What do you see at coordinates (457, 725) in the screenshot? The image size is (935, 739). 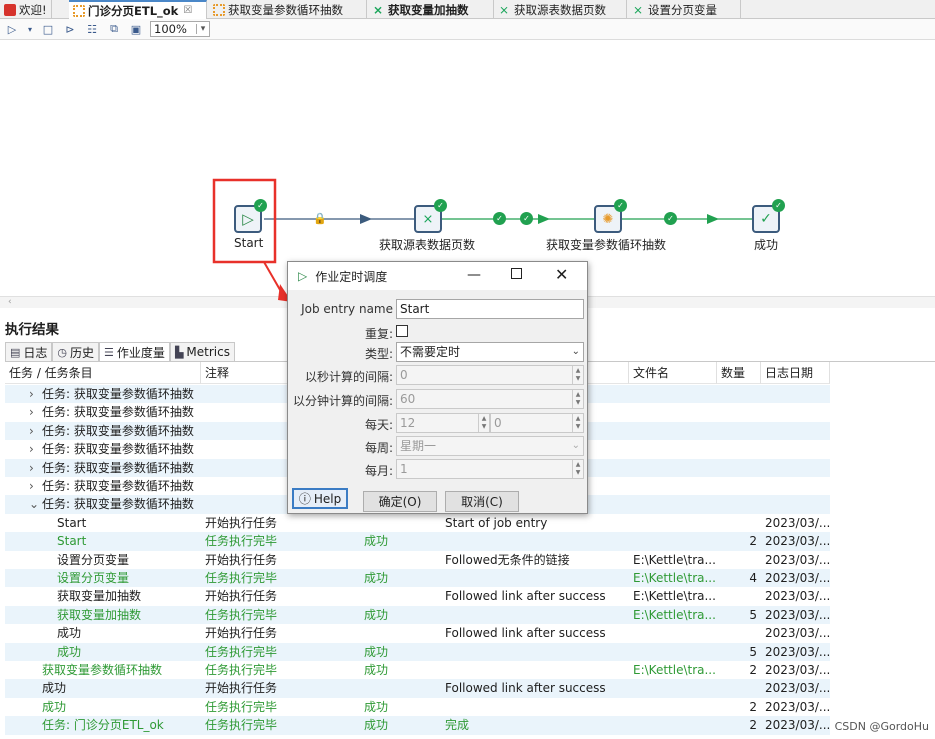 I see `table-cell-reason: 完成` at bounding box center [457, 725].